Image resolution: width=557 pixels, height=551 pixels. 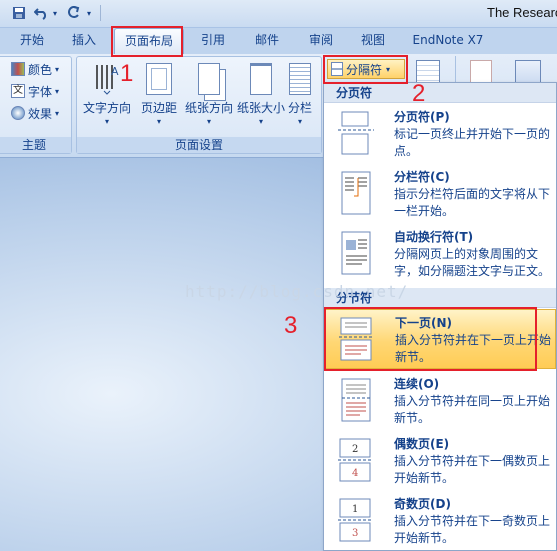 I want to click on menu-item-description: 插入分节符并在下一奇数页上开始新节。, so click(x=472, y=529).